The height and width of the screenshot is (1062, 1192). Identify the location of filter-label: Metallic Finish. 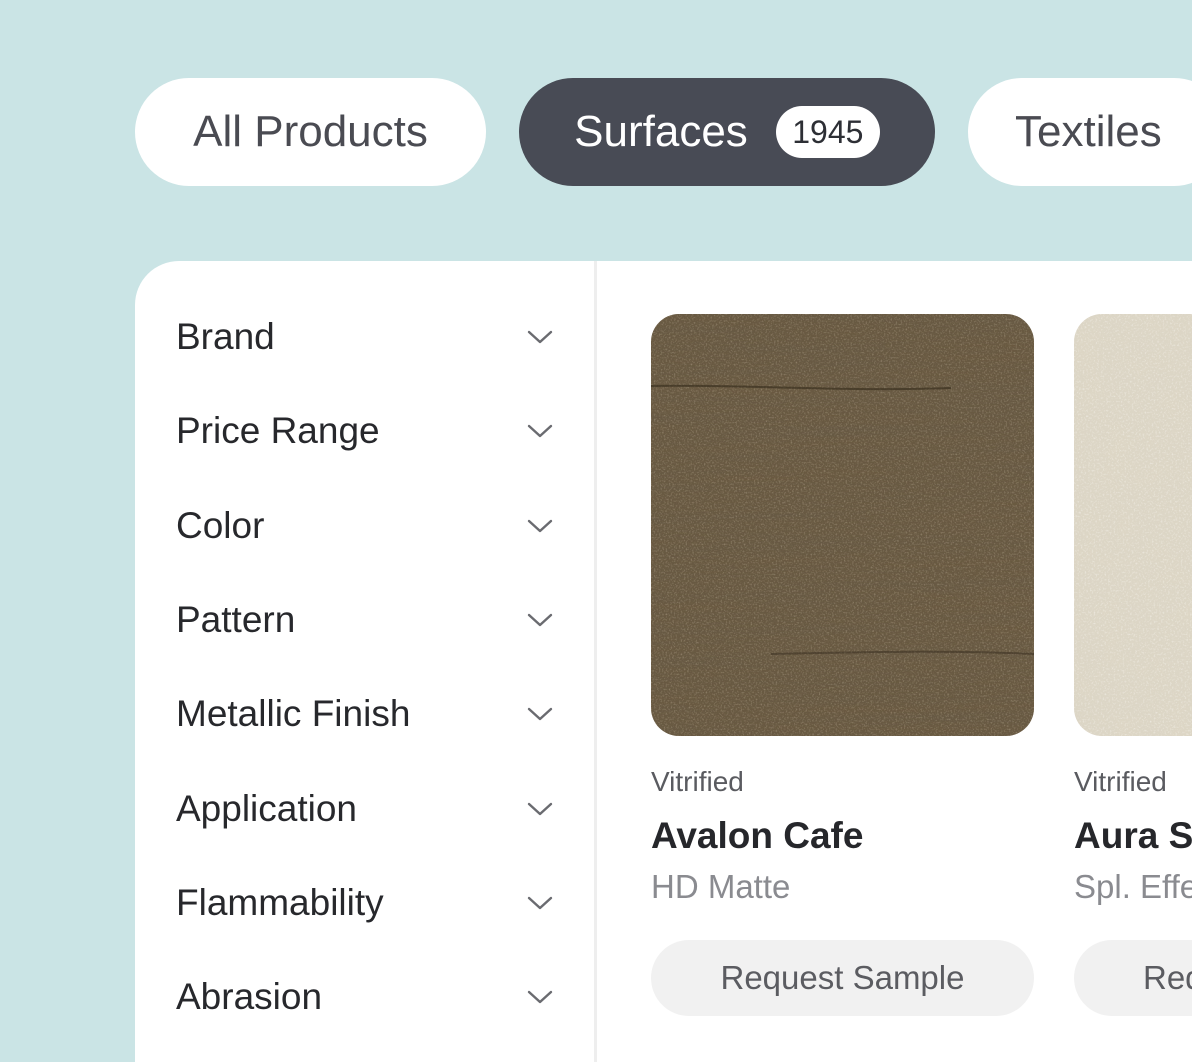
(293, 714).